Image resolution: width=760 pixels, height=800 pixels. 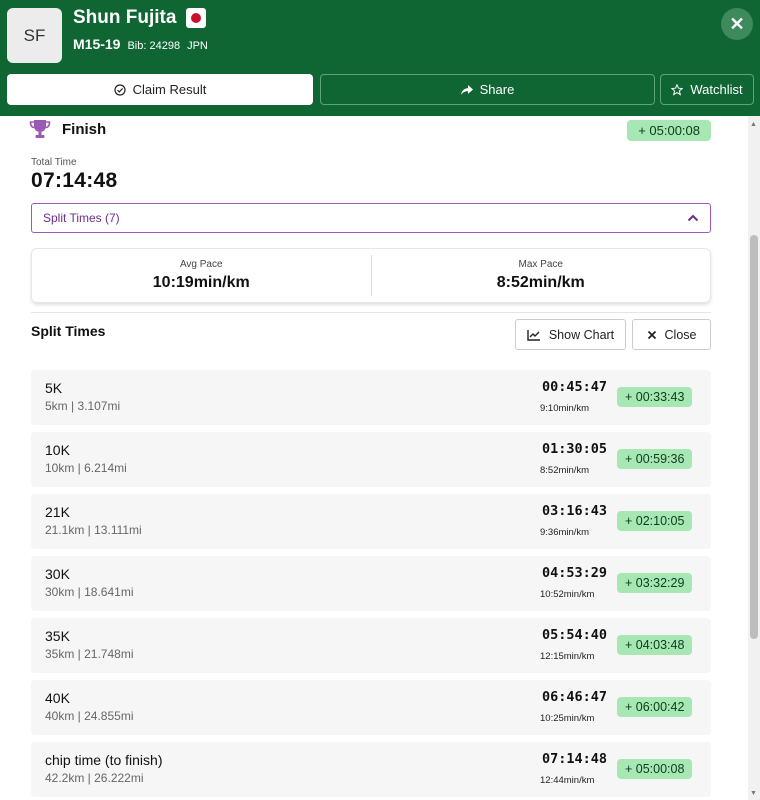 I want to click on split-times-toggle-label: Split Times (7), so click(x=81, y=218).